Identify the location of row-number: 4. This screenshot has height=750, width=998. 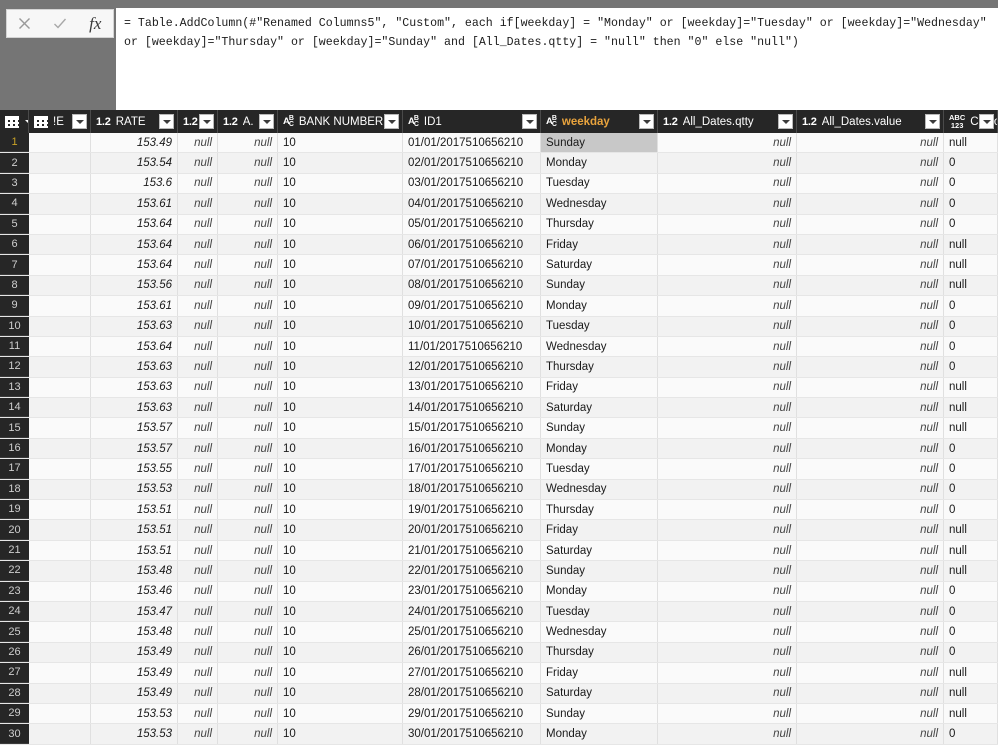
(14, 204).